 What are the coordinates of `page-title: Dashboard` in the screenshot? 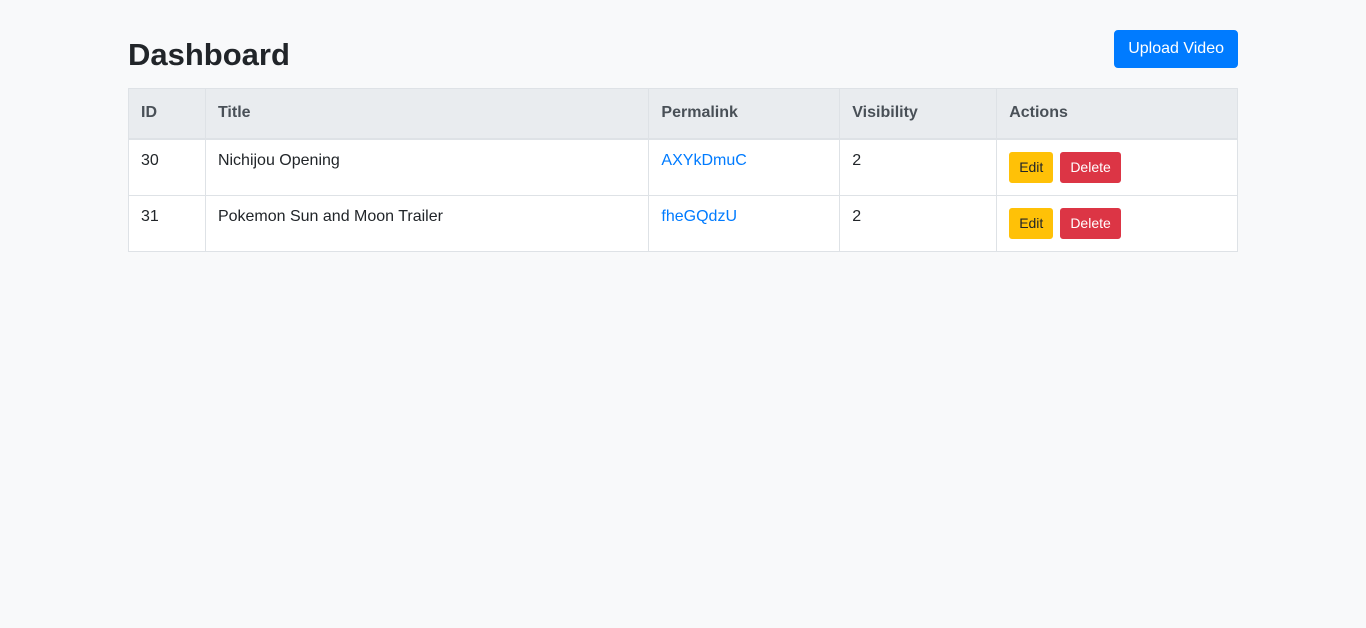 It's located at (209, 54).